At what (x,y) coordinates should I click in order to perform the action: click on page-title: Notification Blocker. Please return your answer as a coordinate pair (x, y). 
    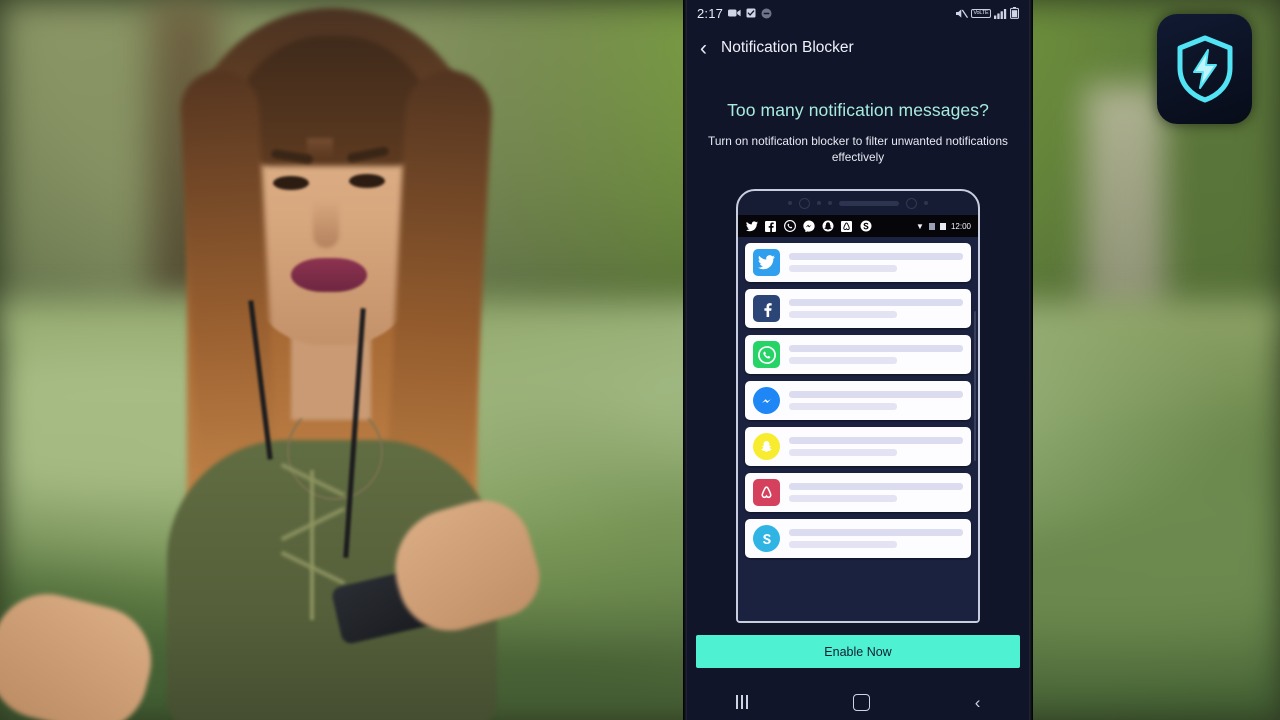
    Looking at the image, I should click on (787, 47).